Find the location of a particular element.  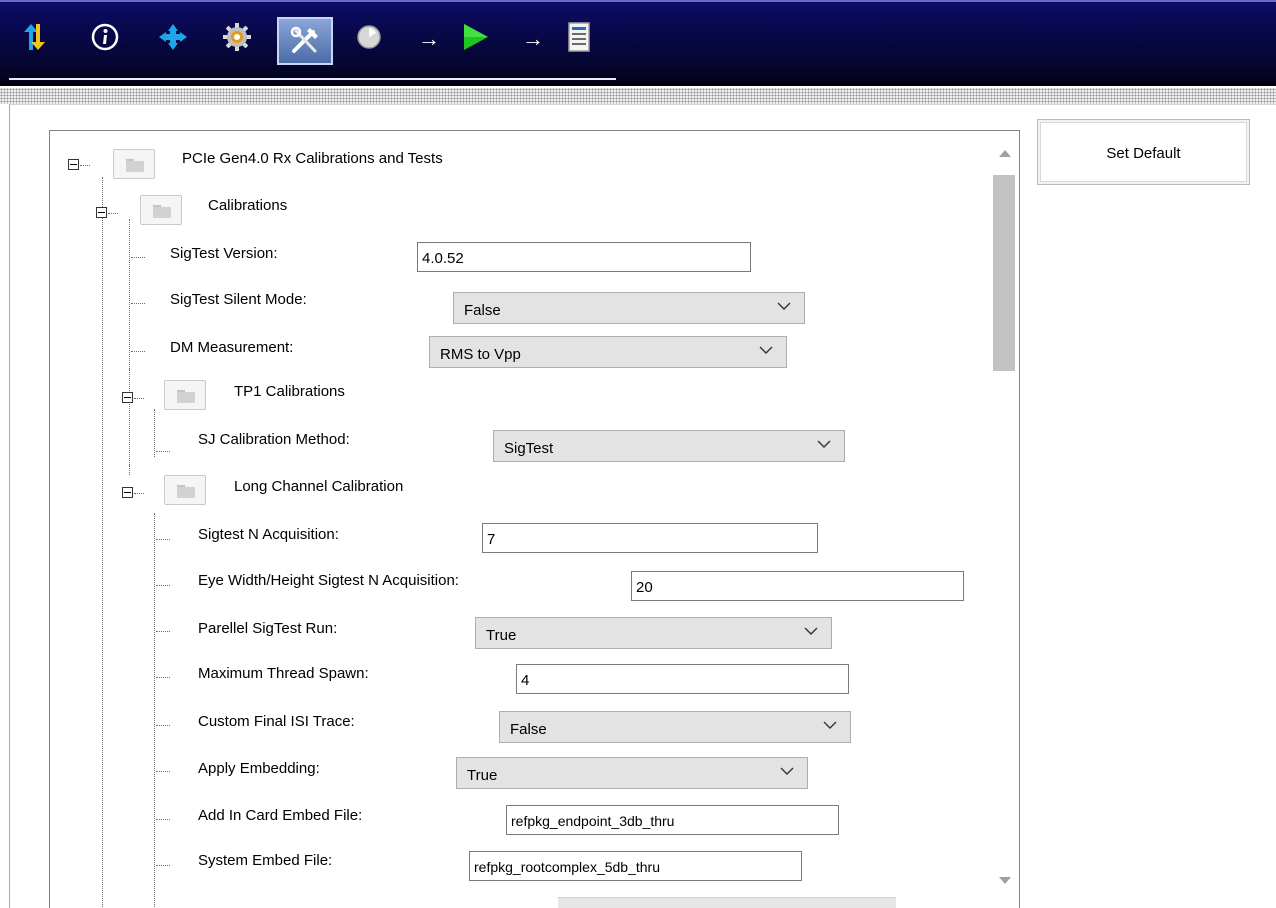

parallel-sigtest-run-label: Parellel SigTest Run: is located at coordinates (268, 628).